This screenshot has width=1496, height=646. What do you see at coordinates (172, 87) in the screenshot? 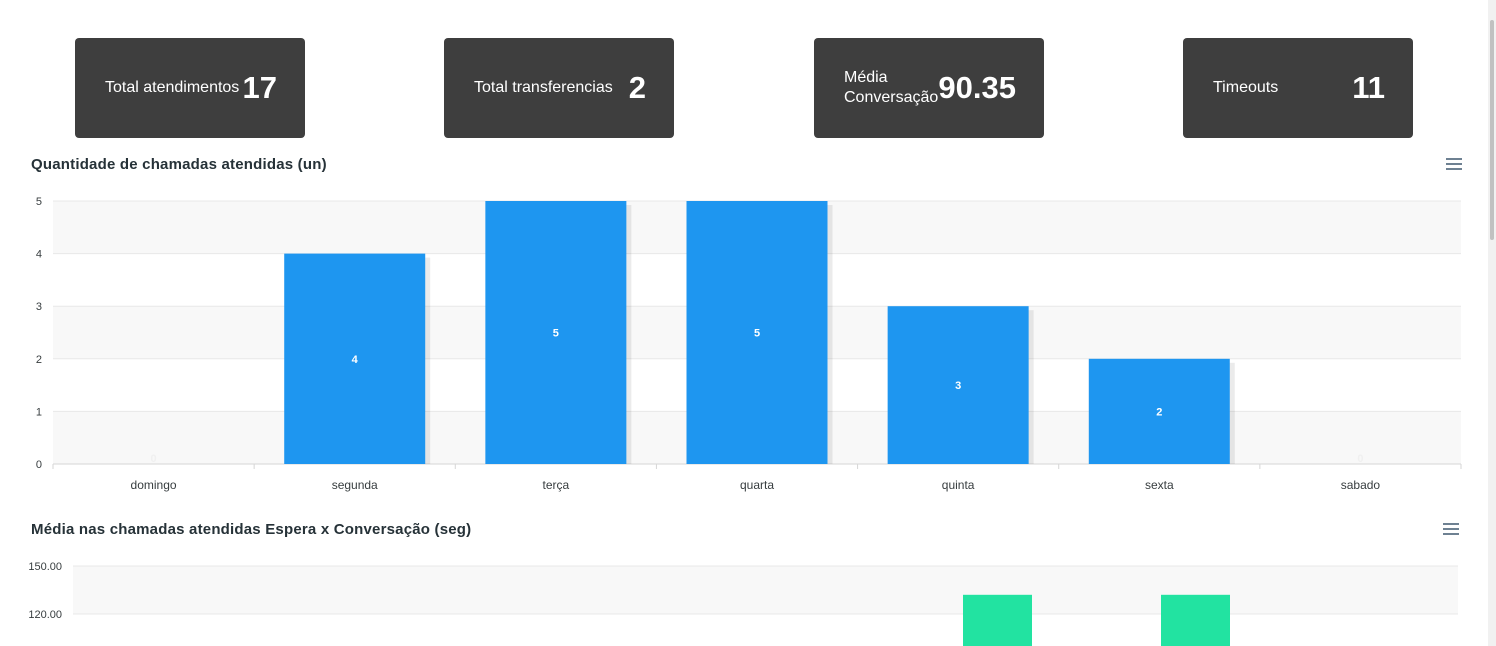
I see `card-label: Total atendimentos` at bounding box center [172, 87].